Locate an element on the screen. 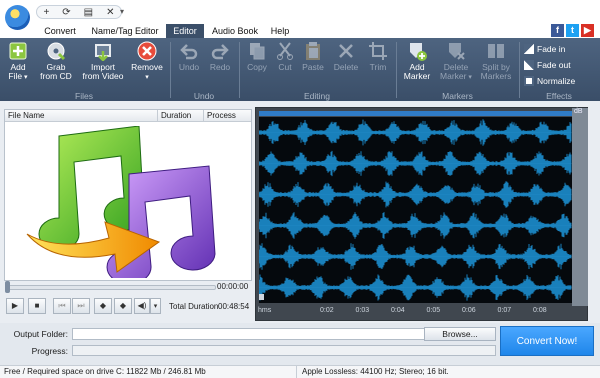 This screenshot has width=600, height=378. stop-button: ■ is located at coordinates (37, 306).